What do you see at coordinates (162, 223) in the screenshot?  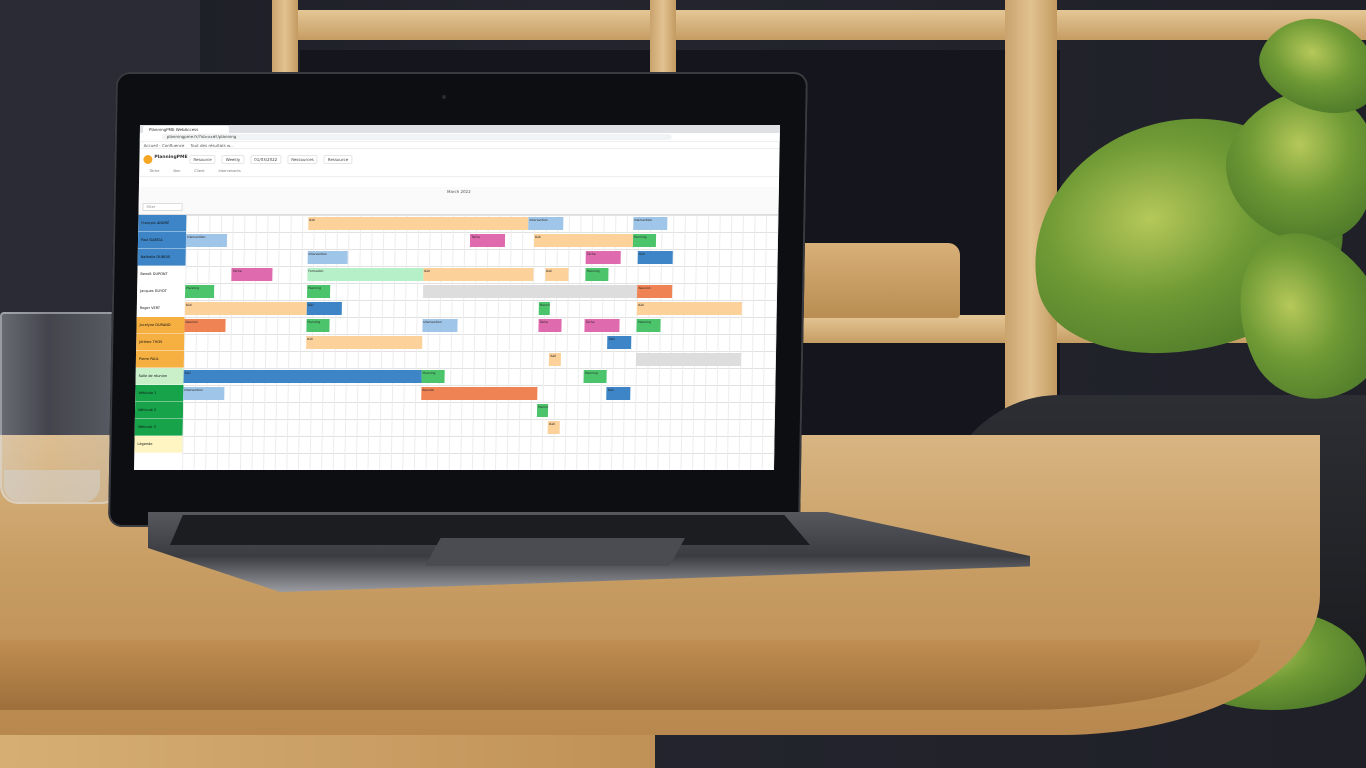 I see `resource-row: François ANDRÉ` at bounding box center [162, 223].